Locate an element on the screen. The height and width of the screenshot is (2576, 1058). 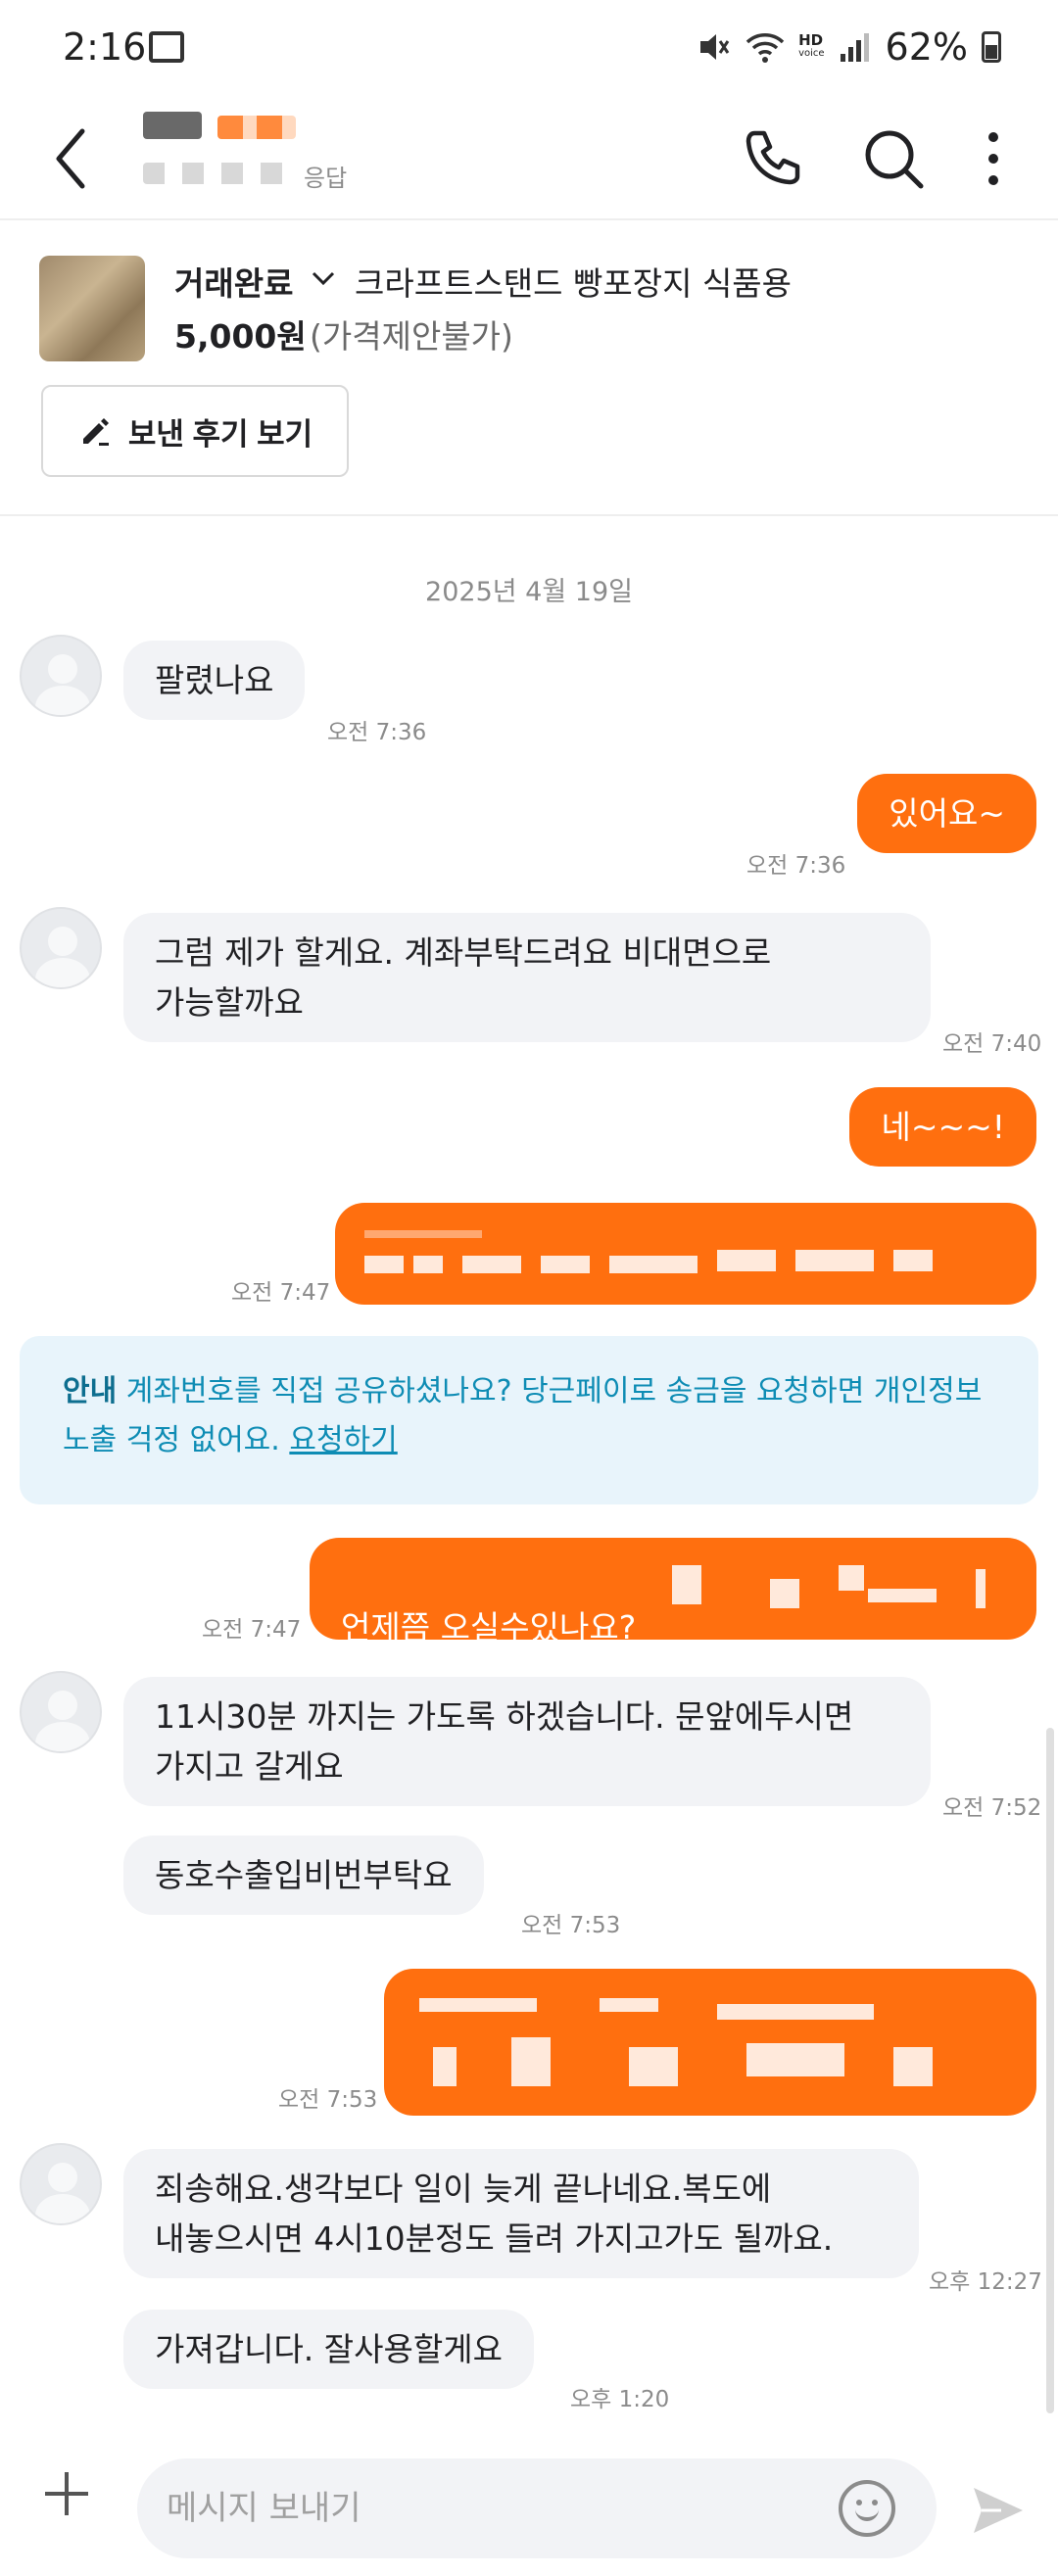
view-review-label: 보낸 후기 보기 is located at coordinates (220, 434).